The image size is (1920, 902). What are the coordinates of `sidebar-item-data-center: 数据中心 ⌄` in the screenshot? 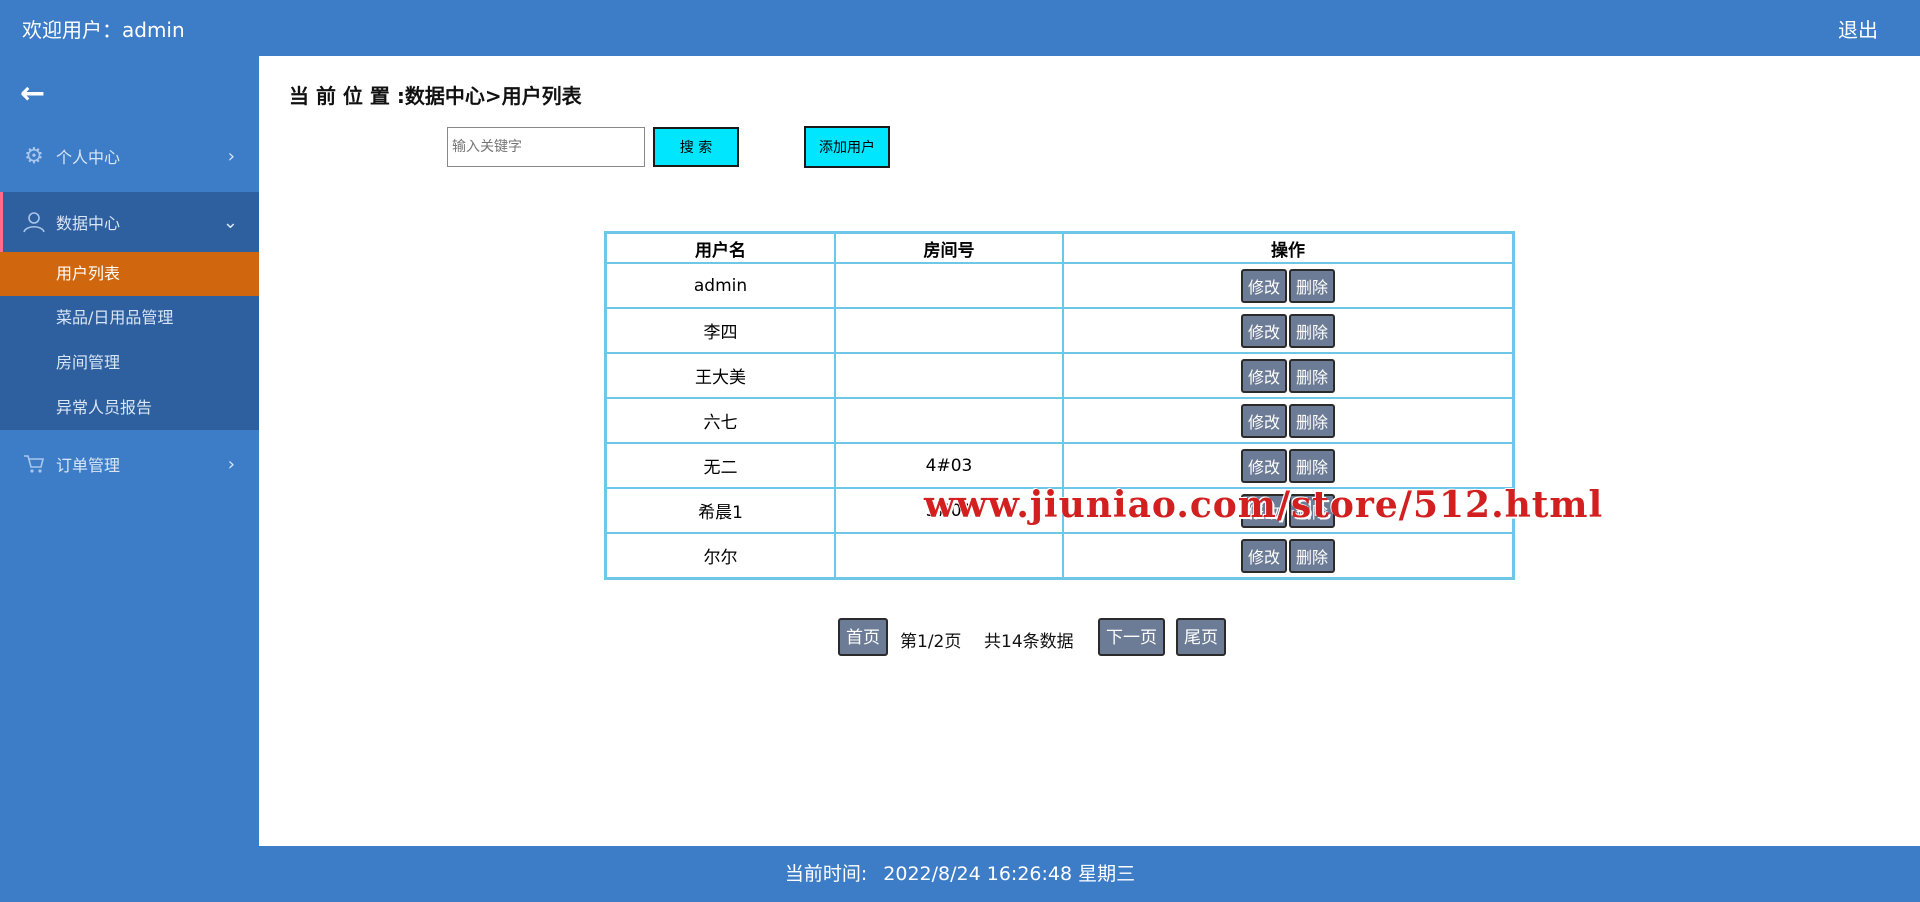 It's located at (131, 222).